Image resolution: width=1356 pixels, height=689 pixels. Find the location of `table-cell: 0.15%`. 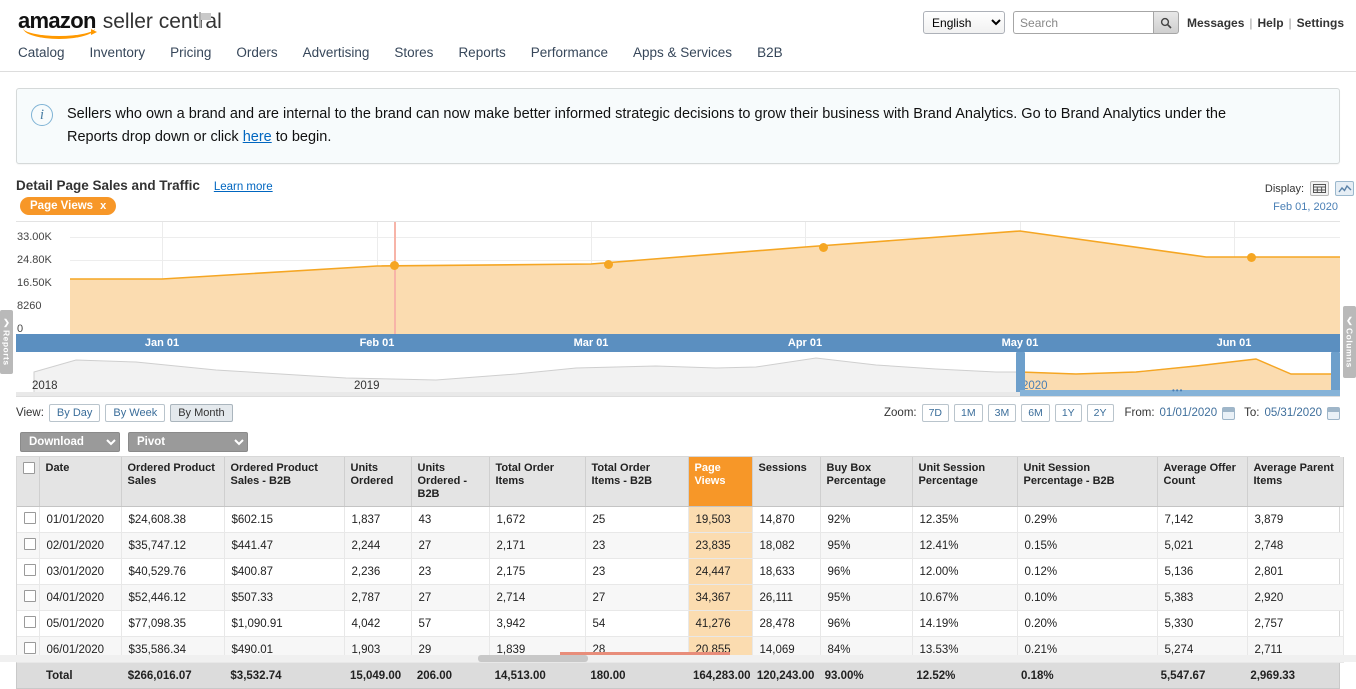

table-cell: 0.15% is located at coordinates (1087, 545).